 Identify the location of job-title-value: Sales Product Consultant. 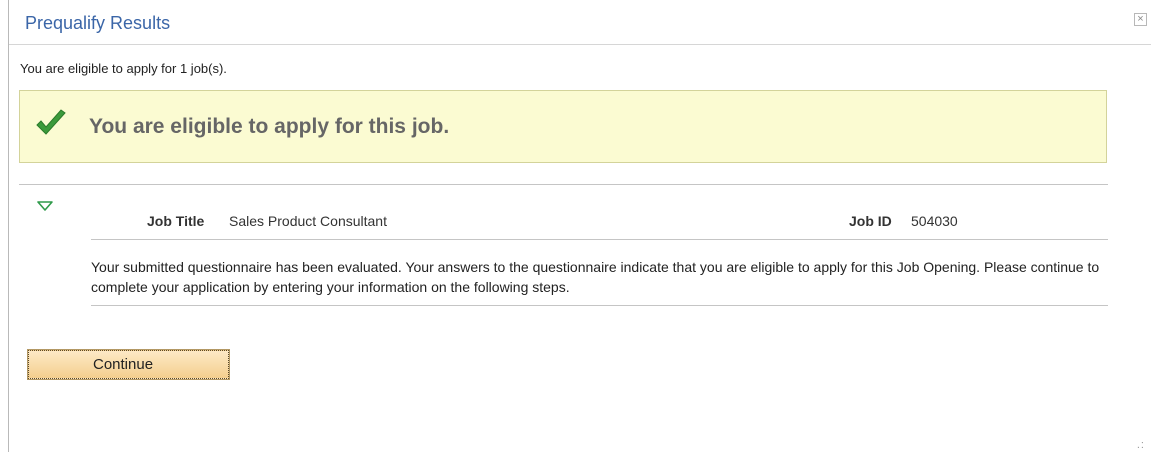
(308, 221).